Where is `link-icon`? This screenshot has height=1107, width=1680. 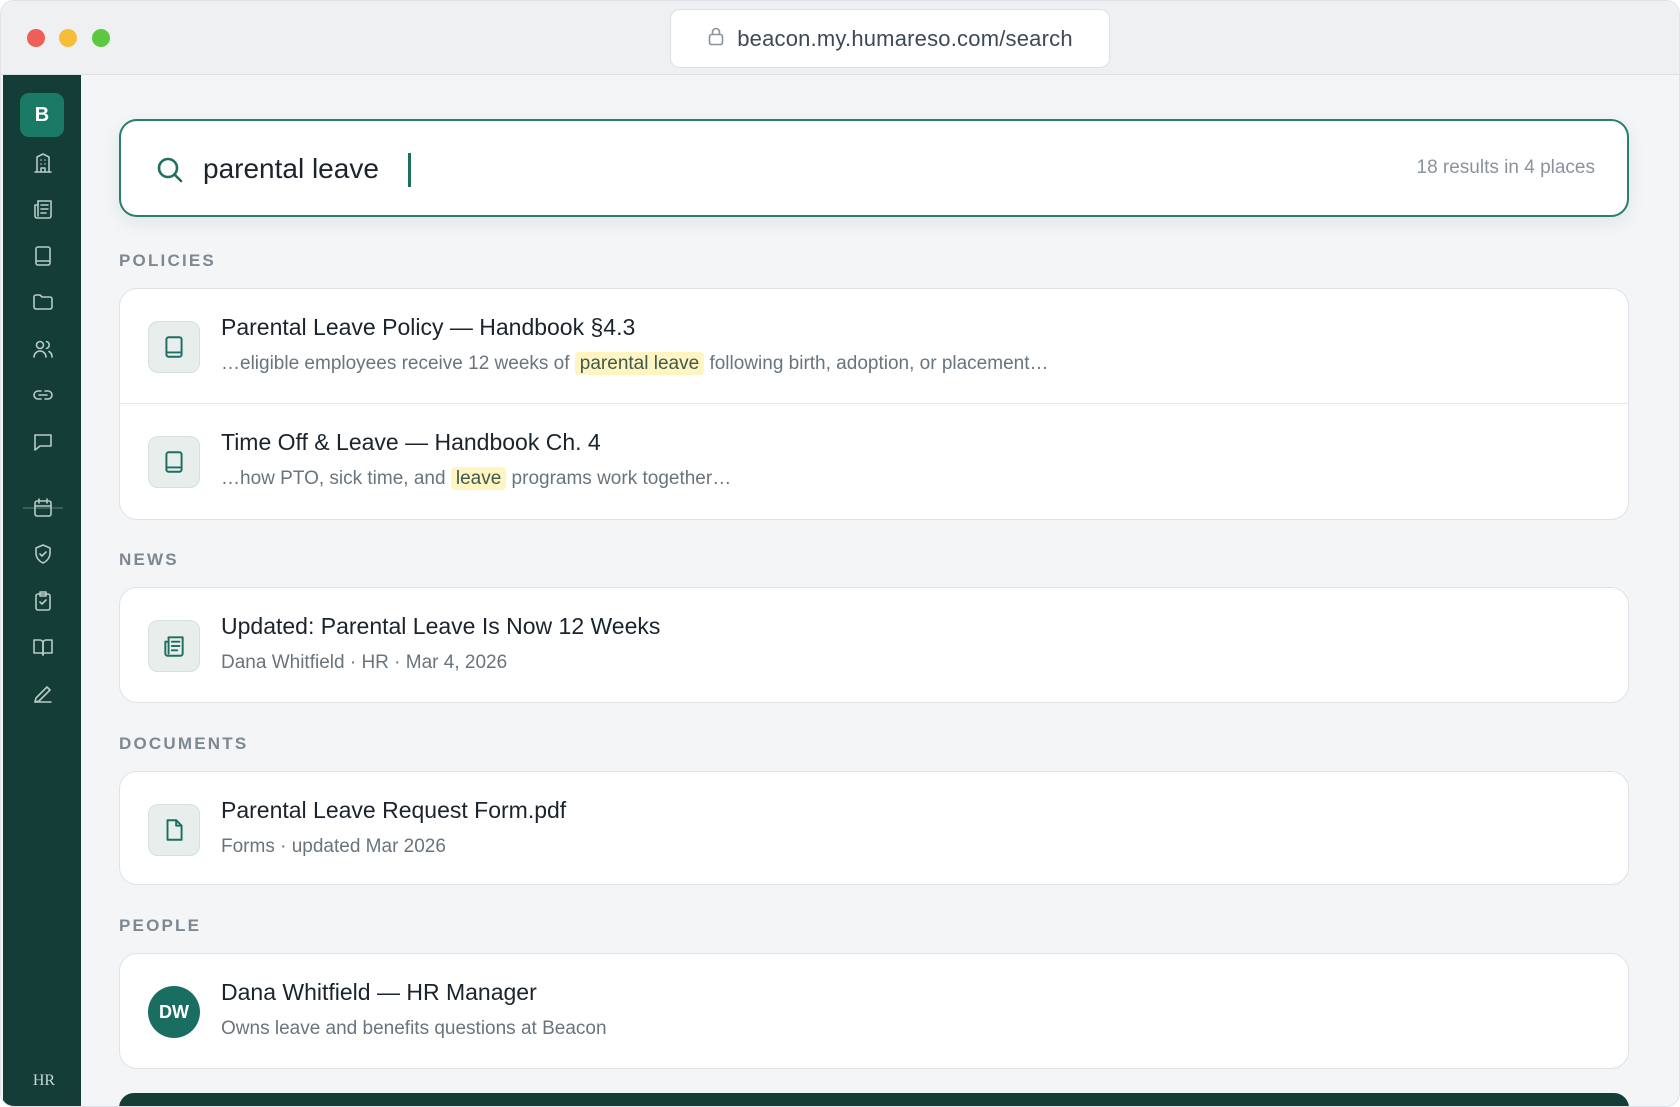 link-icon is located at coordinates (43, 395).